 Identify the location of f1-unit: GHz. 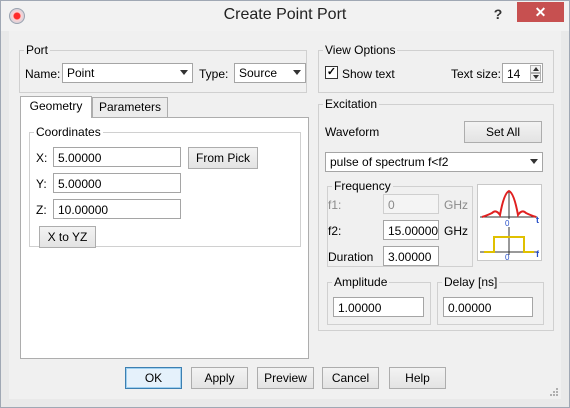
(456, 205).